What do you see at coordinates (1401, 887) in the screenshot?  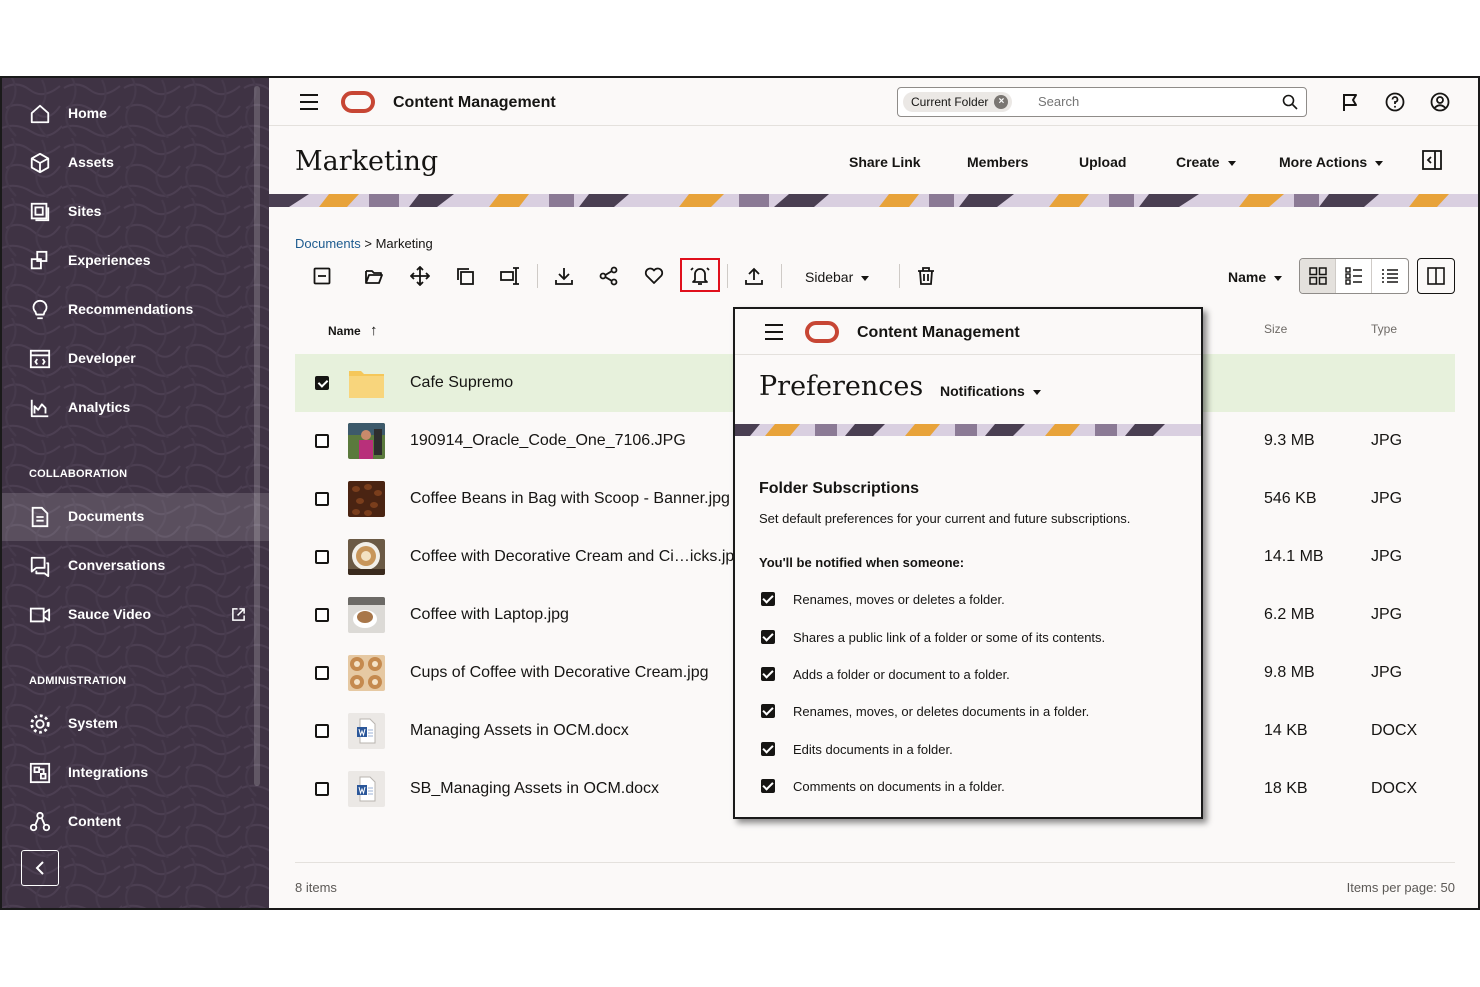 I see `items-per-page: Items per page: 50` at bounding box center [1401, 887].